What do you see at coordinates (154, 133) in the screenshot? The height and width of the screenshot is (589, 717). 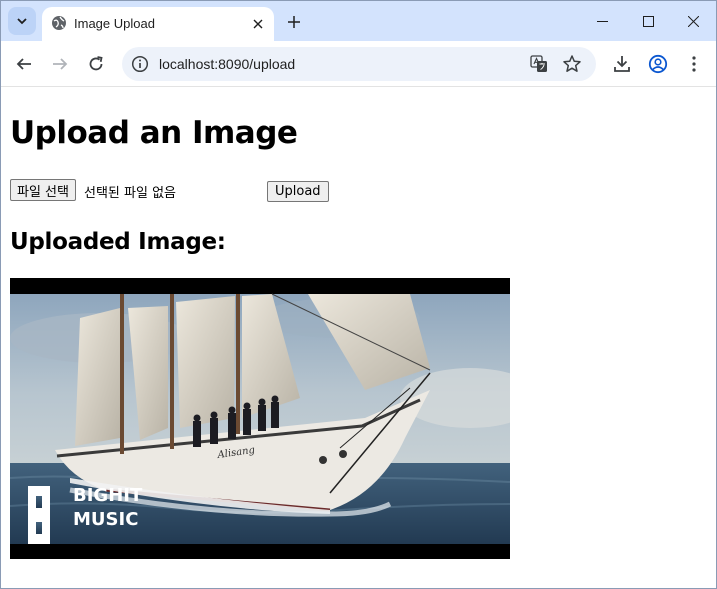 I see `page-title: Upload an Image` at bounding box center [154, 133].